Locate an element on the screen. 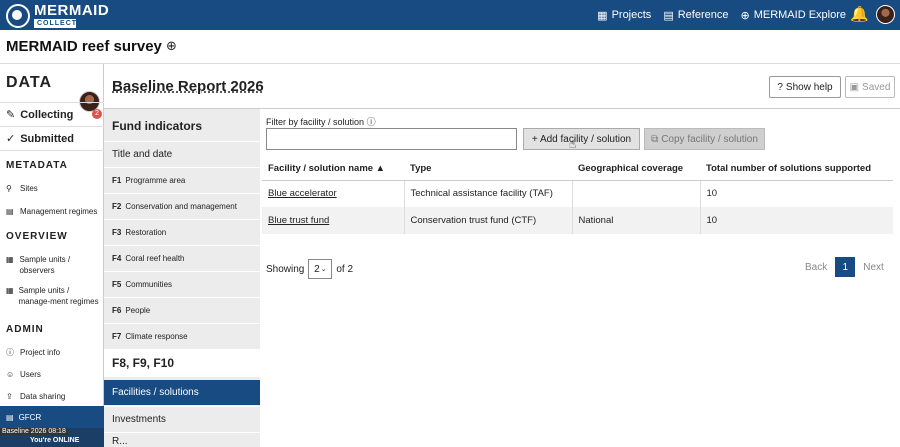 This screenshot has height=447, width=900. sidebar-item-label: Sites is located at coordinates (29, 188).